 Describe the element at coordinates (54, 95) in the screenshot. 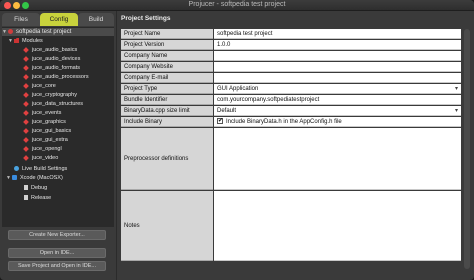

I see `module-label: juce_cryptography` at that location.